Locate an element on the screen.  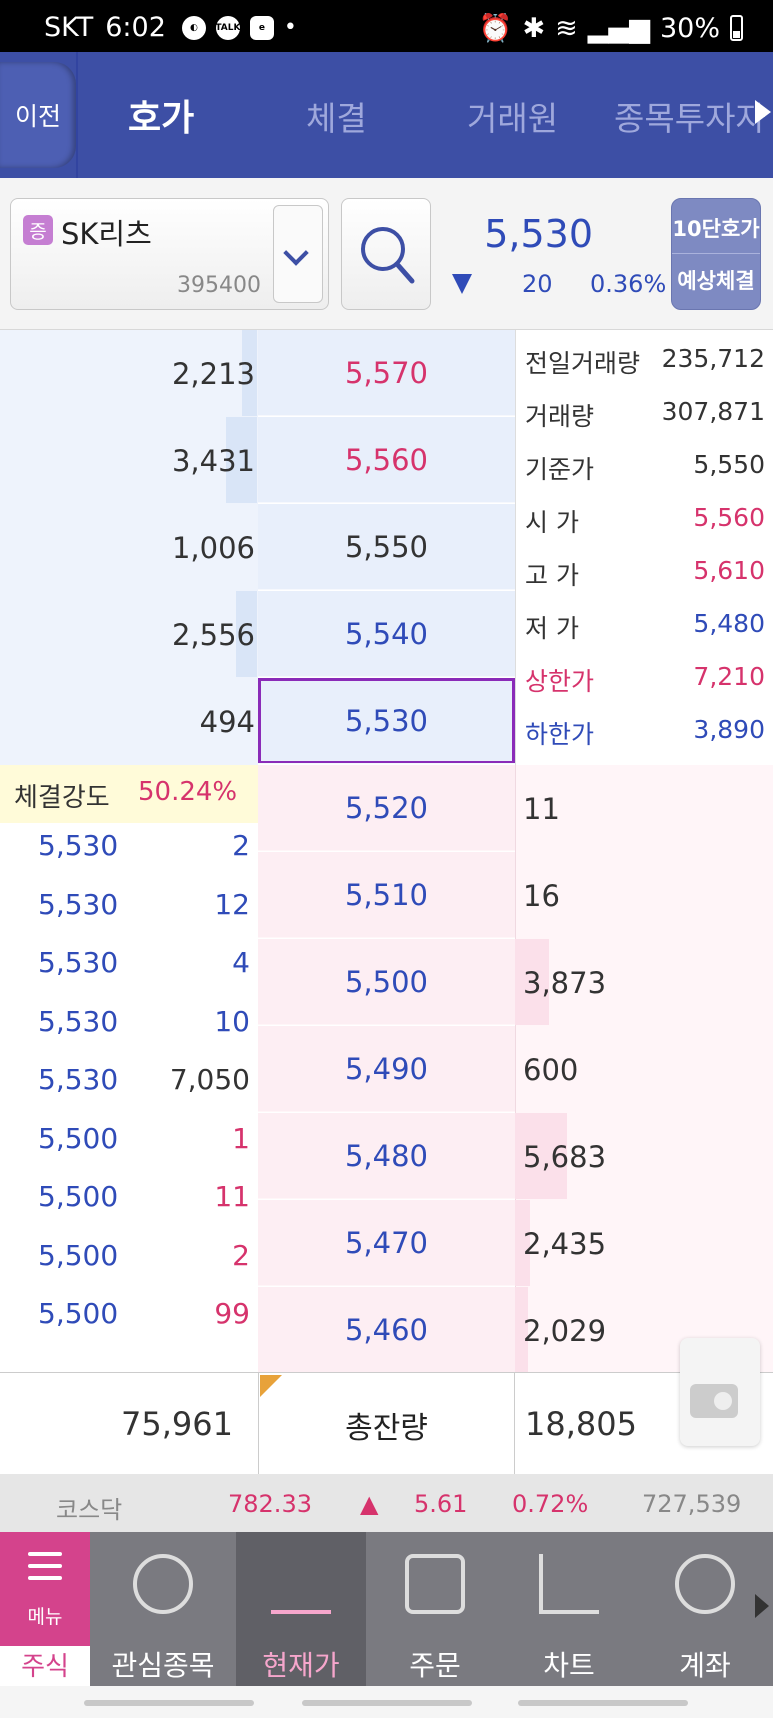
info-value: 7,210 is located at coordinates (729, 676).